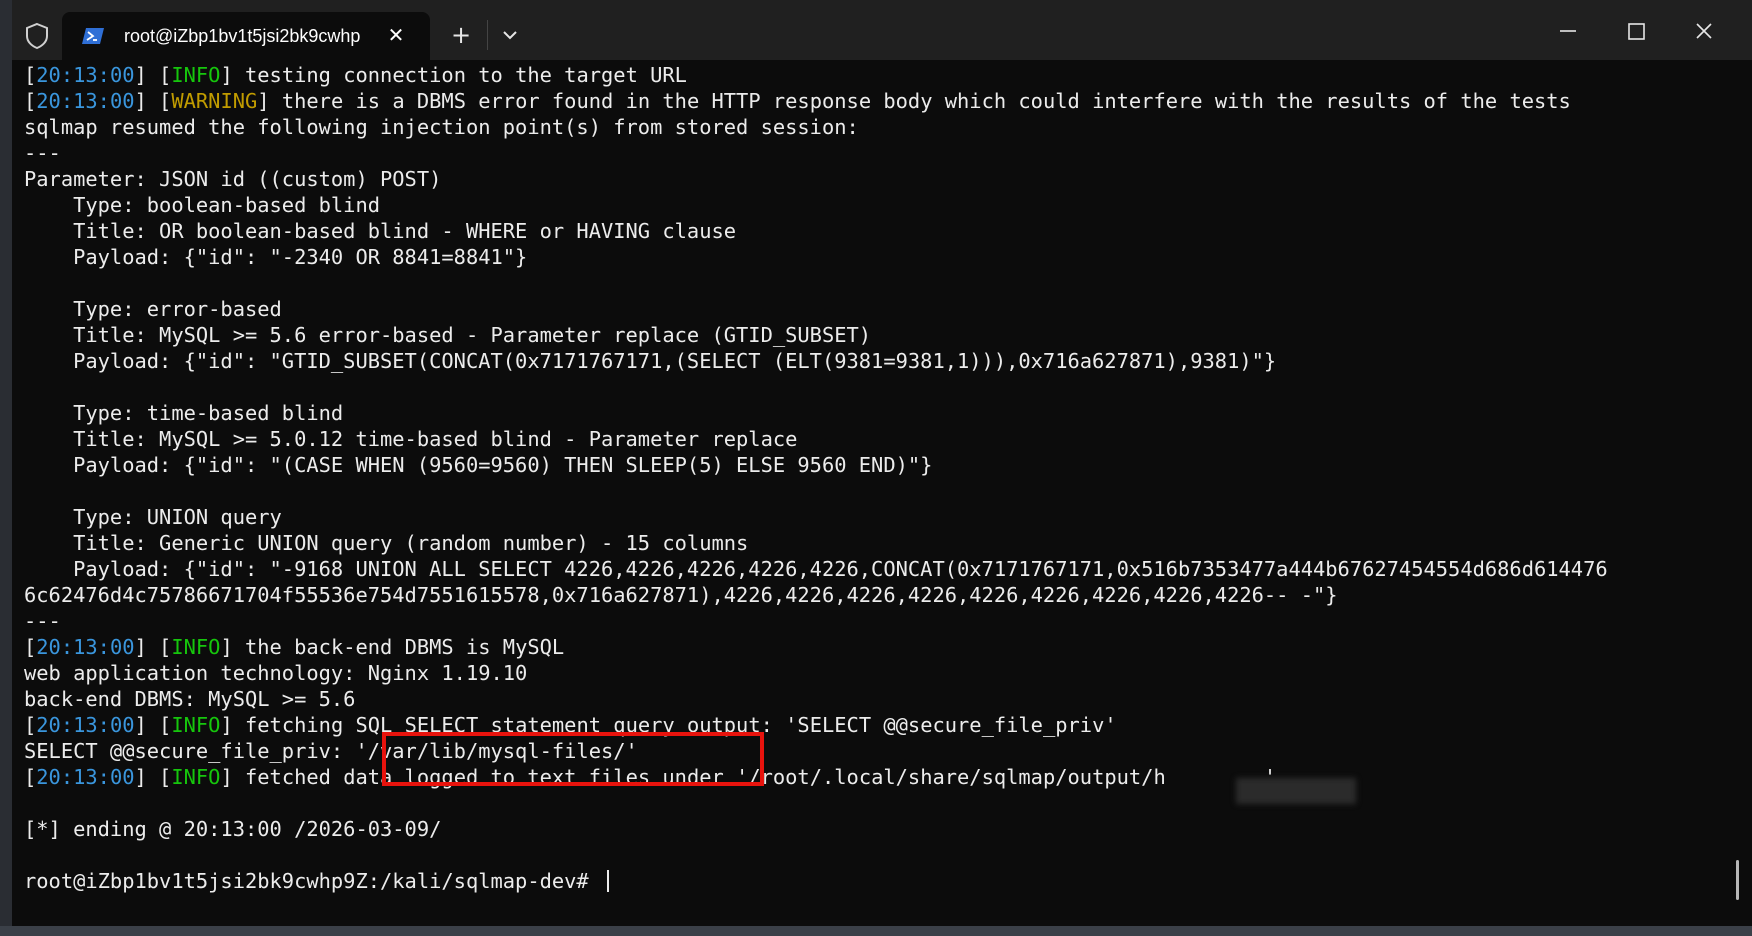  What do you see at coordinates (876, 931) in the screenshot?
I see `taskbar-edge` at bounding box center [876, 931].